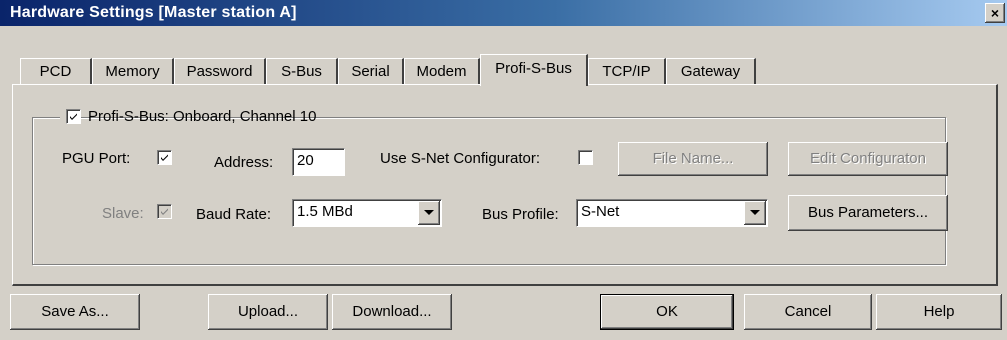 The height and width of the screenshot is (340, 1007). Describe the element at coordinates (808, 312) in the screenshot. I see `cancel-button: Cancel` at that location.